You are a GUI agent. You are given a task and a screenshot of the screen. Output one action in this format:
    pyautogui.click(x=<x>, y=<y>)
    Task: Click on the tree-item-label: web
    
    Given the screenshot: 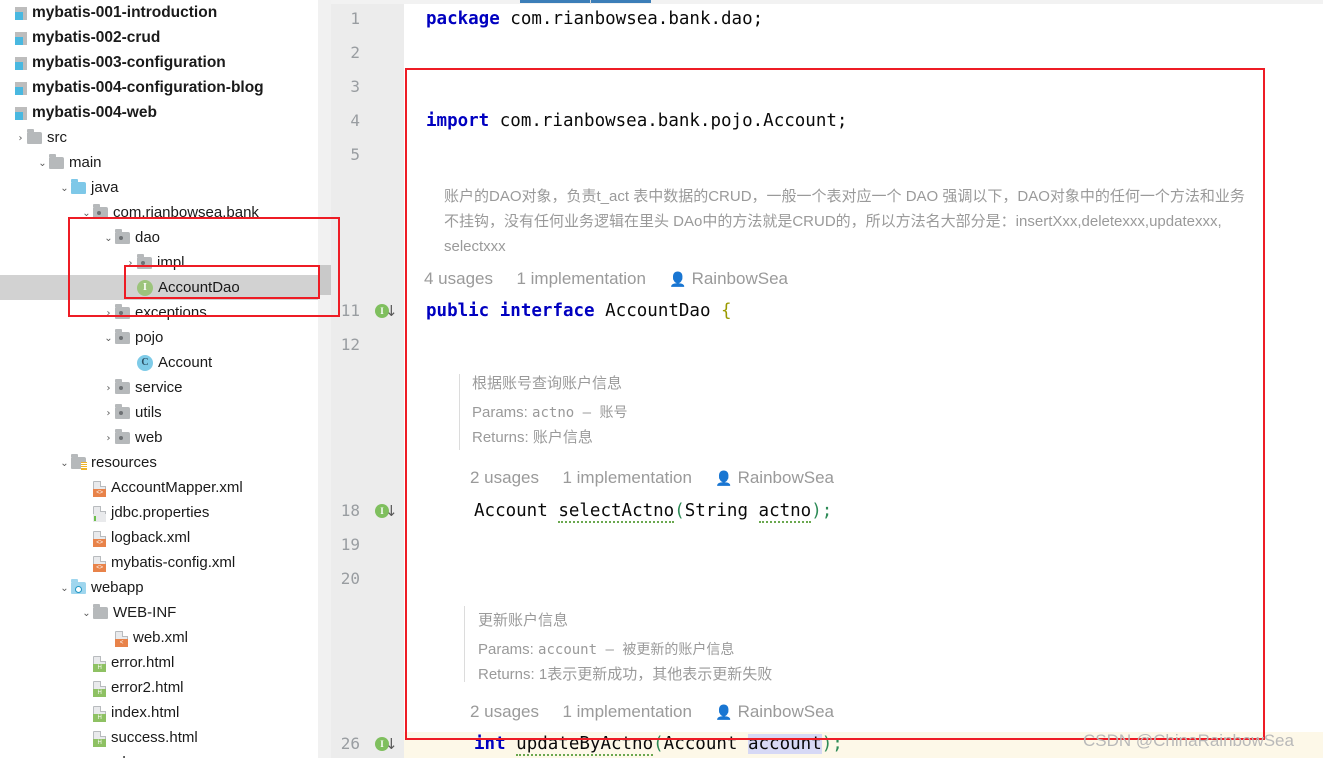 What is the action you would take?
    pyautogui.click(x=149, y=437)
    